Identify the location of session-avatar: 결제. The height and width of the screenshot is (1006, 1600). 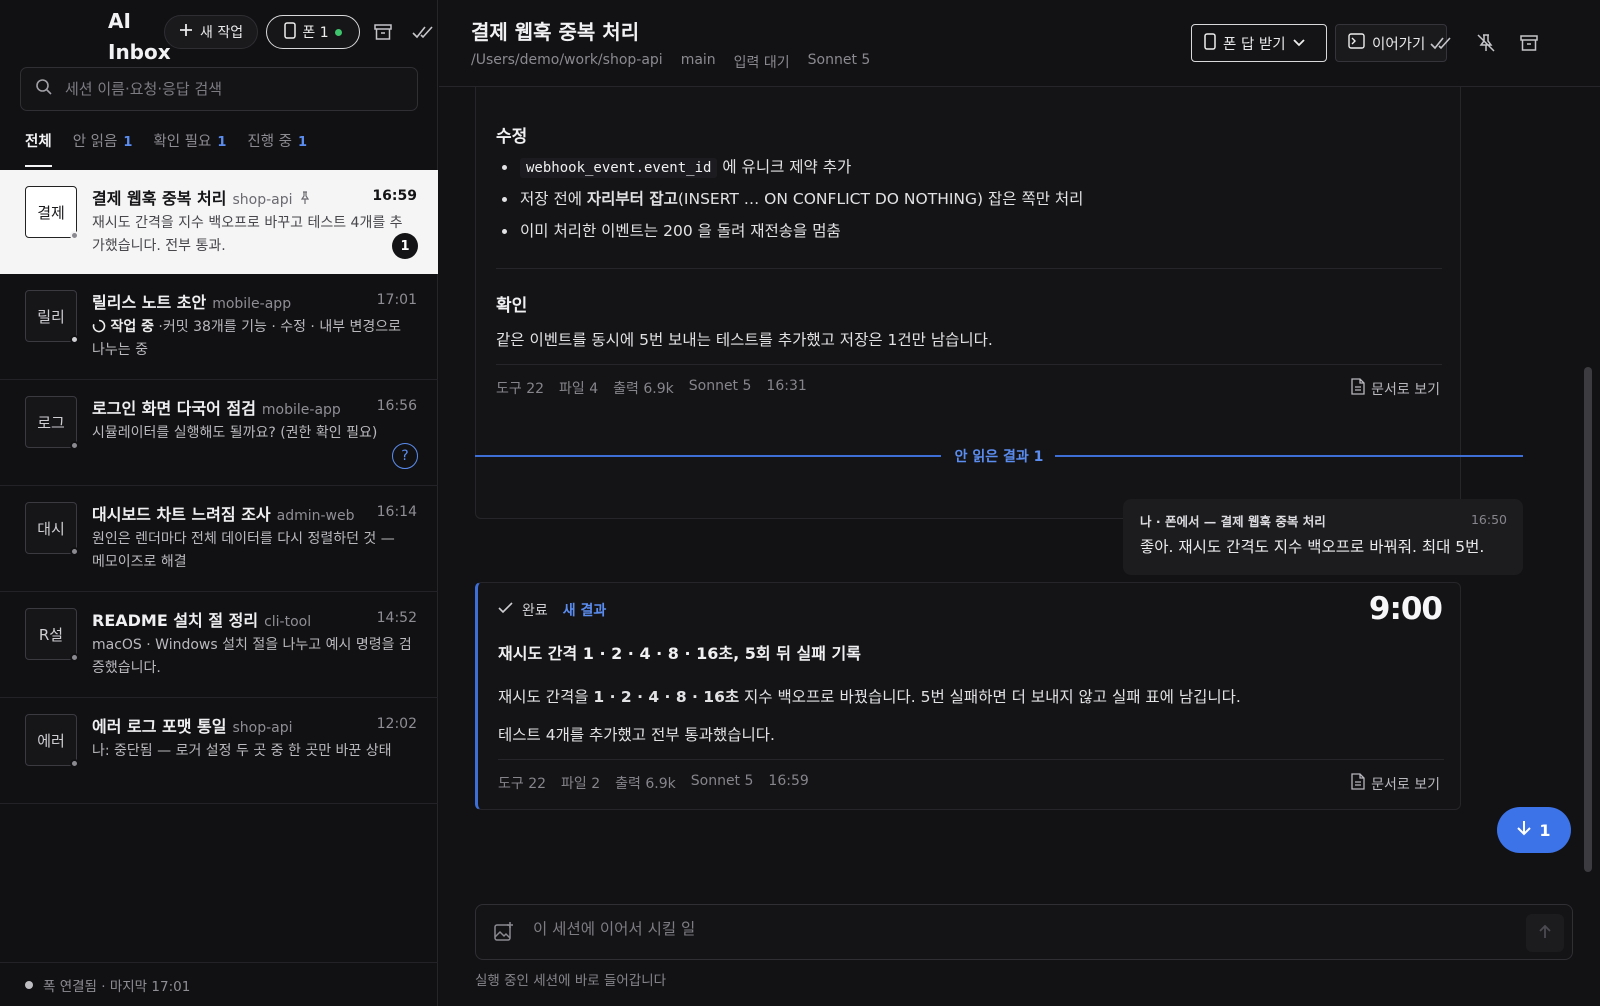
(52, 213).